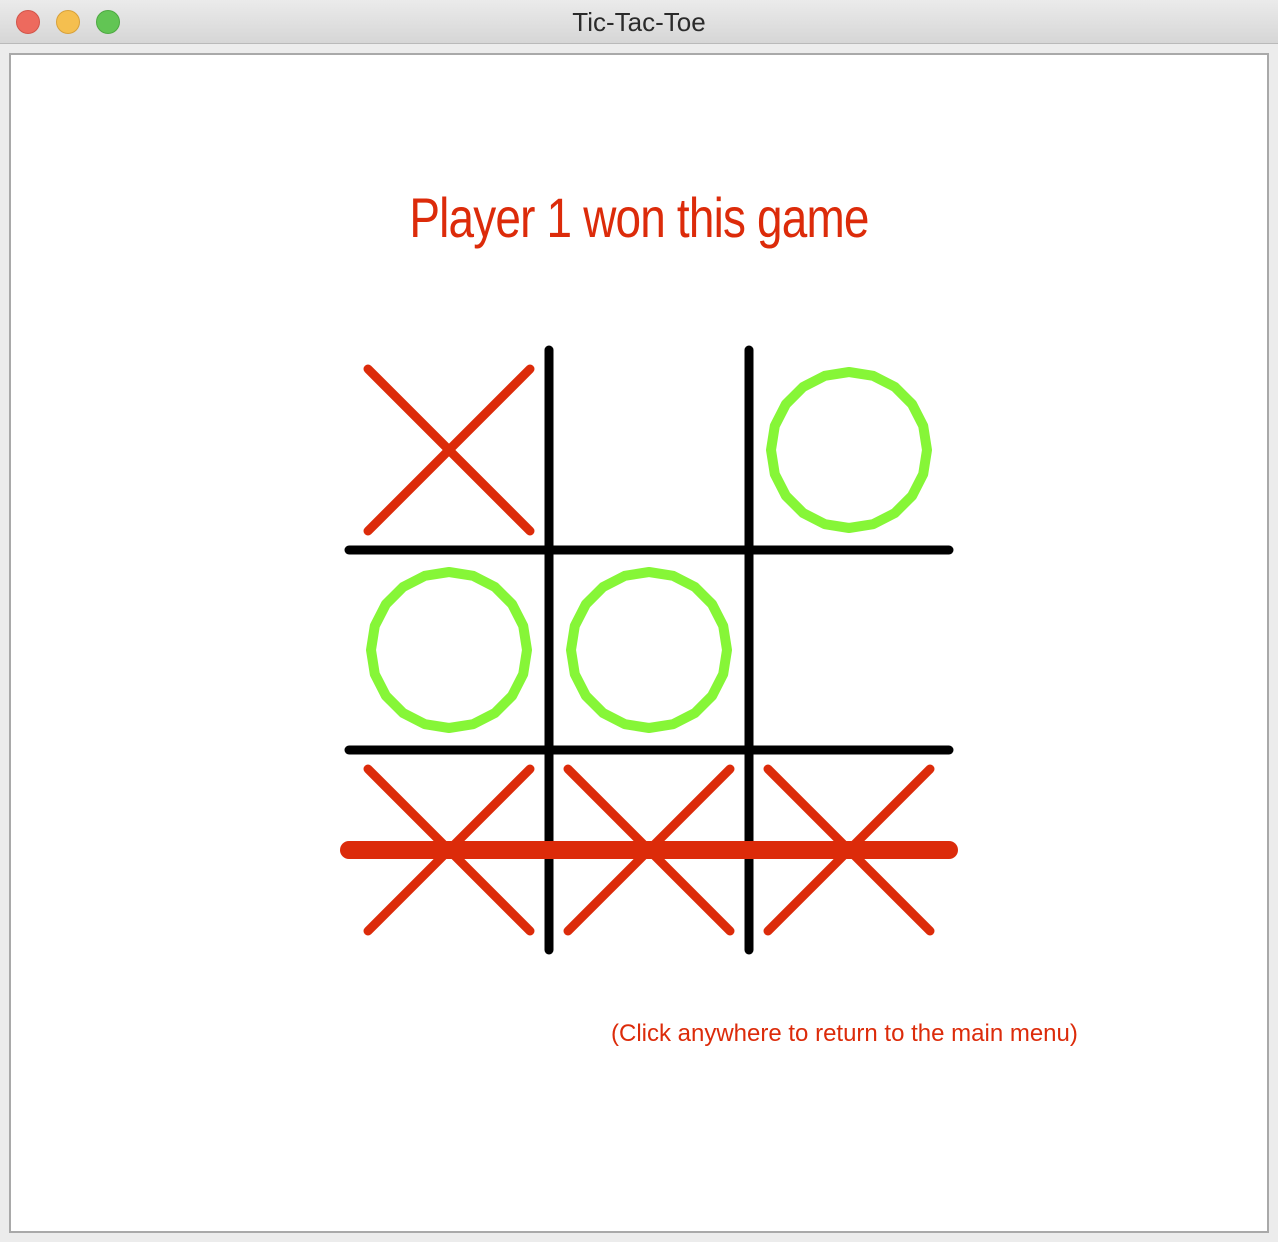 The width and height of the screenshot is (1278, 1242). What do you see at coordinates (849, 450) in the screenshot?
I see `board-cell-r1-c3` at bounding box center [849, 450].